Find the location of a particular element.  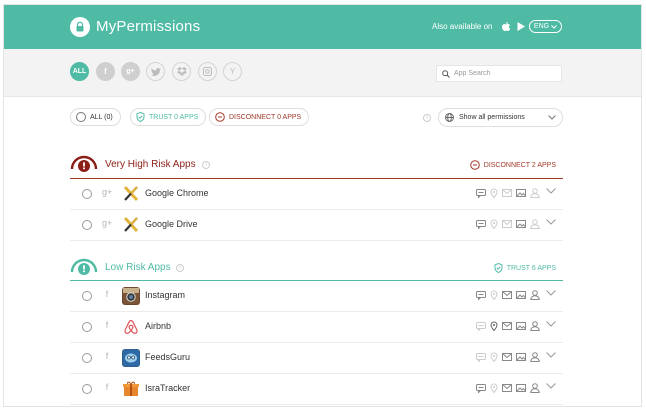

app-row-isratracker: f IsraTracker is located at coordinates (316, 389).